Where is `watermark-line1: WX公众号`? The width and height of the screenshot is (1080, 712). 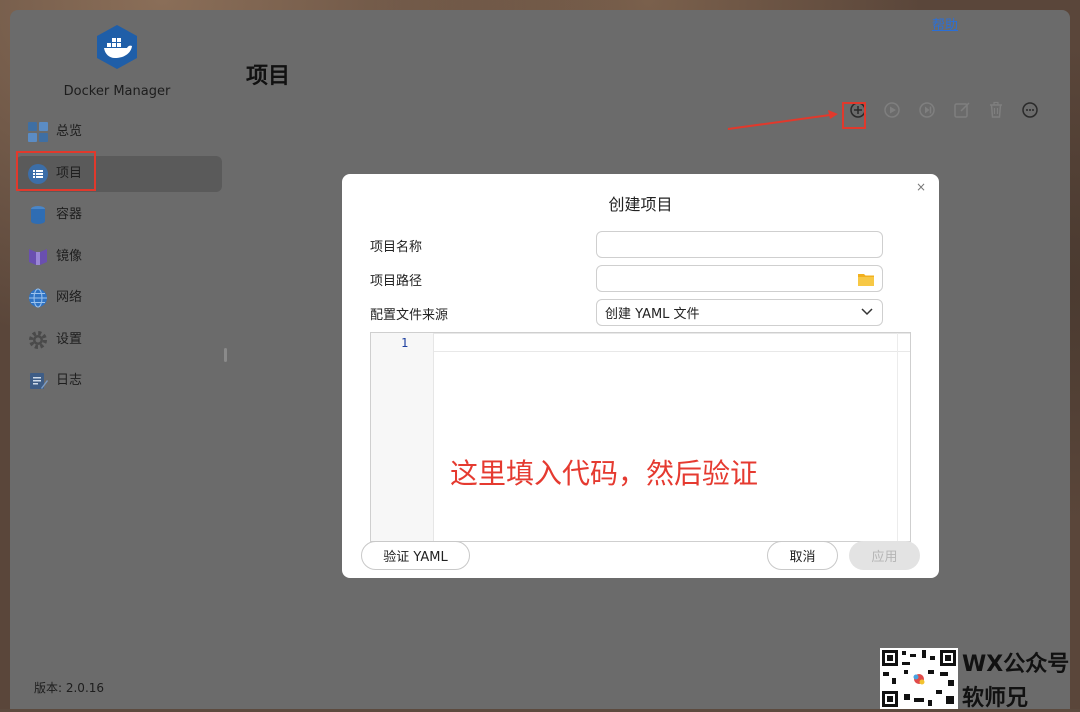 watermark-line1: WX公众号 is located at coordinates (1016, 664).